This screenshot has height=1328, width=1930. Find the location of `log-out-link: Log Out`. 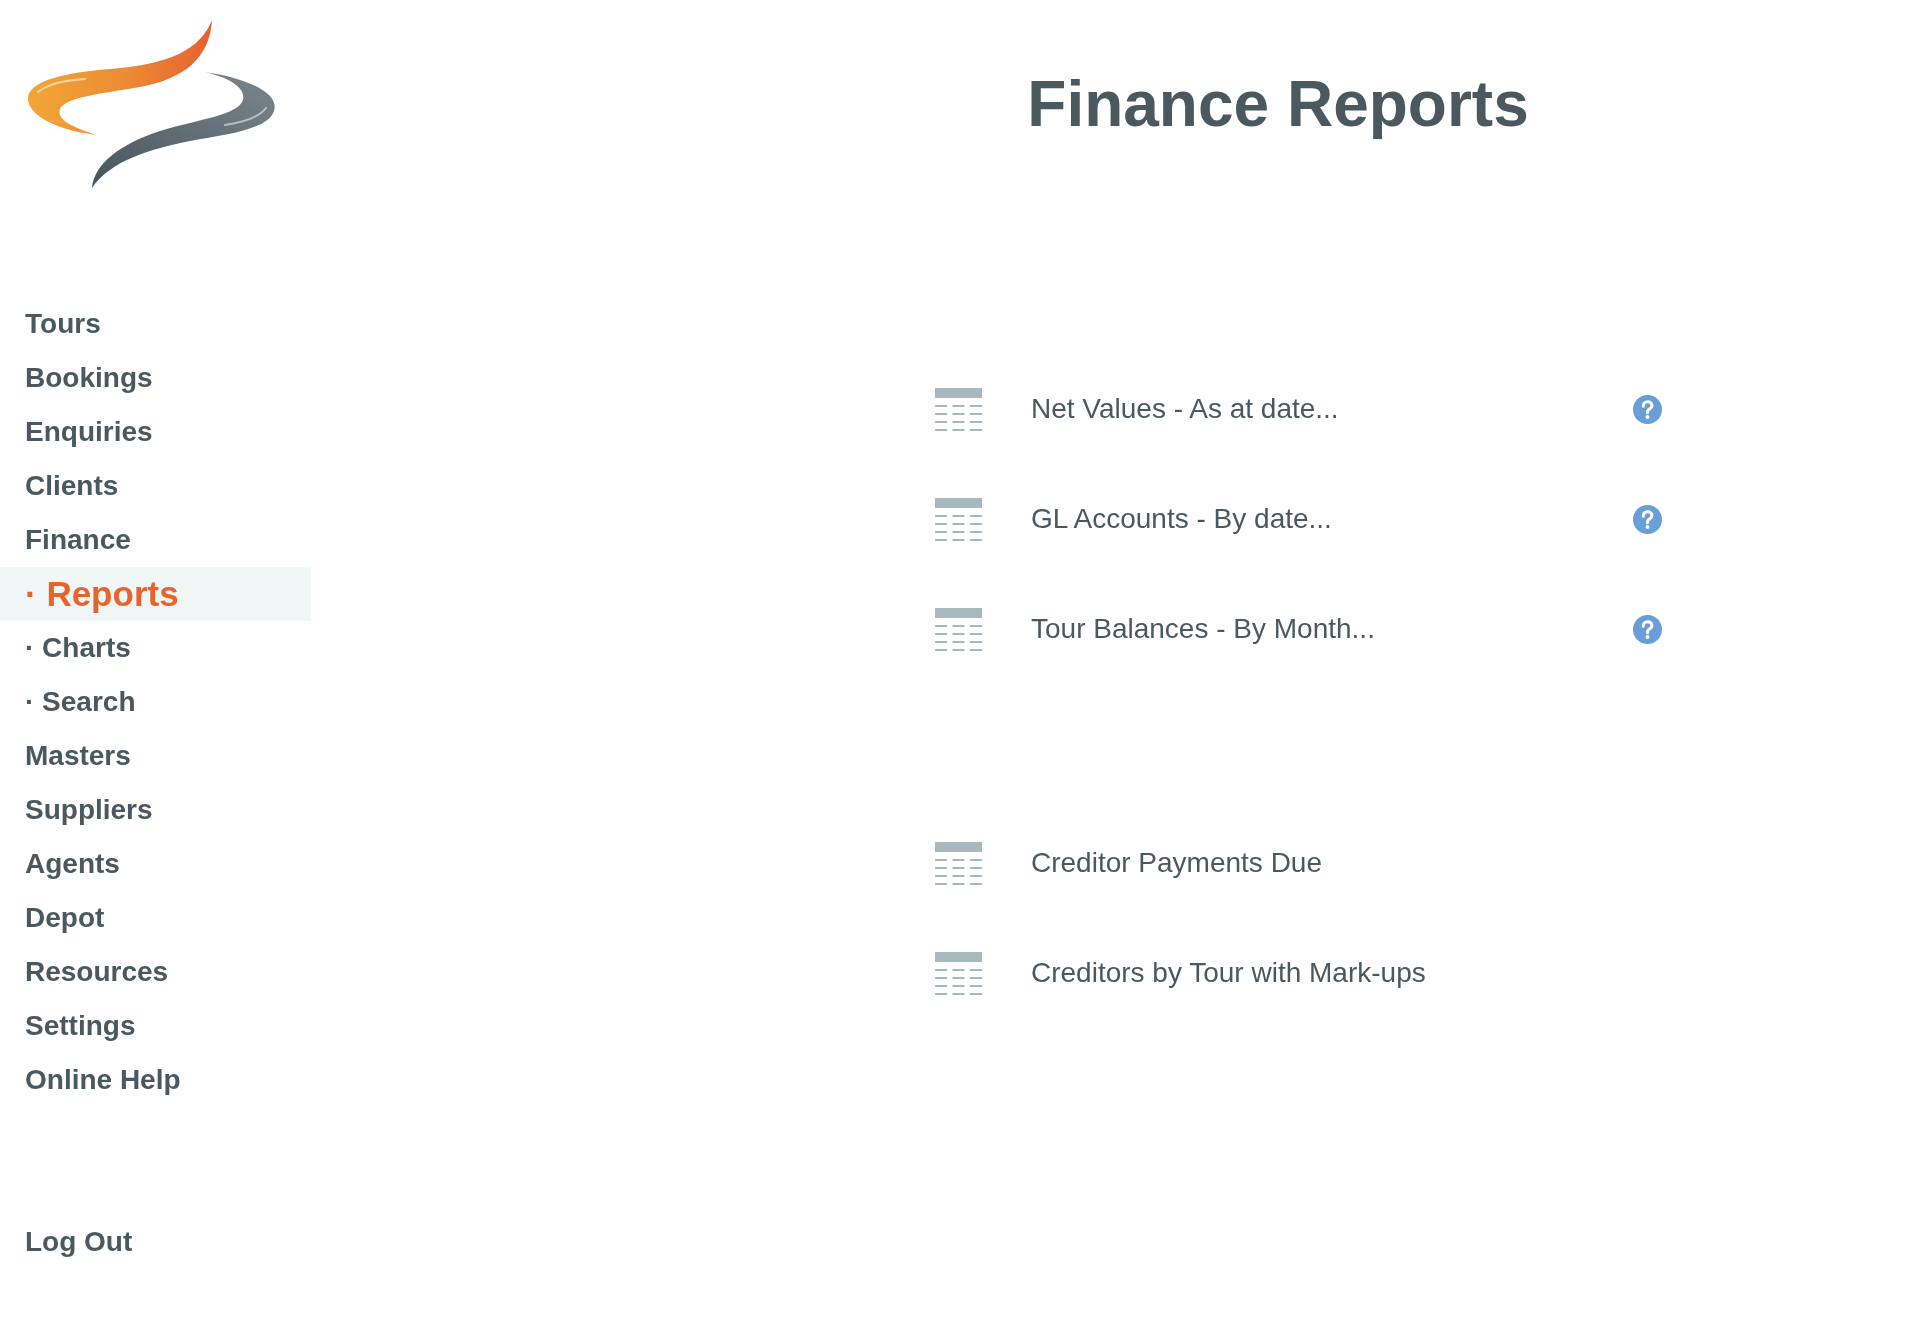

log-out-link: Log Out is located at coordinates (79, 1242).